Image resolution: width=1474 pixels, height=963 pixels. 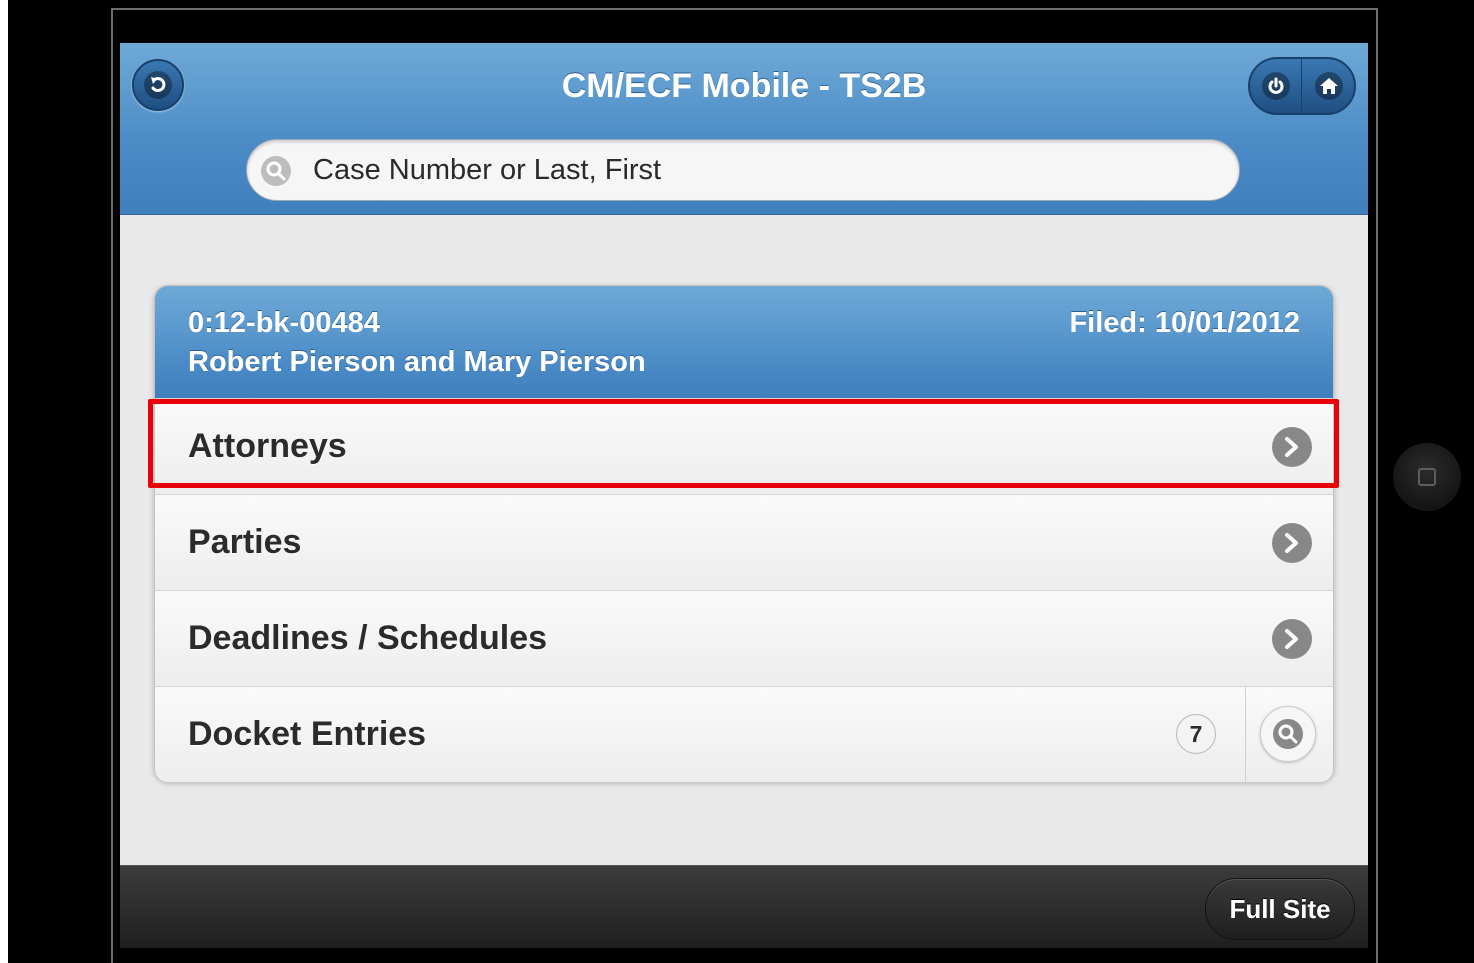 What do you see at coordinates (744, 638) in the screenshot?
I see `list-item-deadlines-schedules: Deadlines / Schedules` at bounding box center [744, 638].